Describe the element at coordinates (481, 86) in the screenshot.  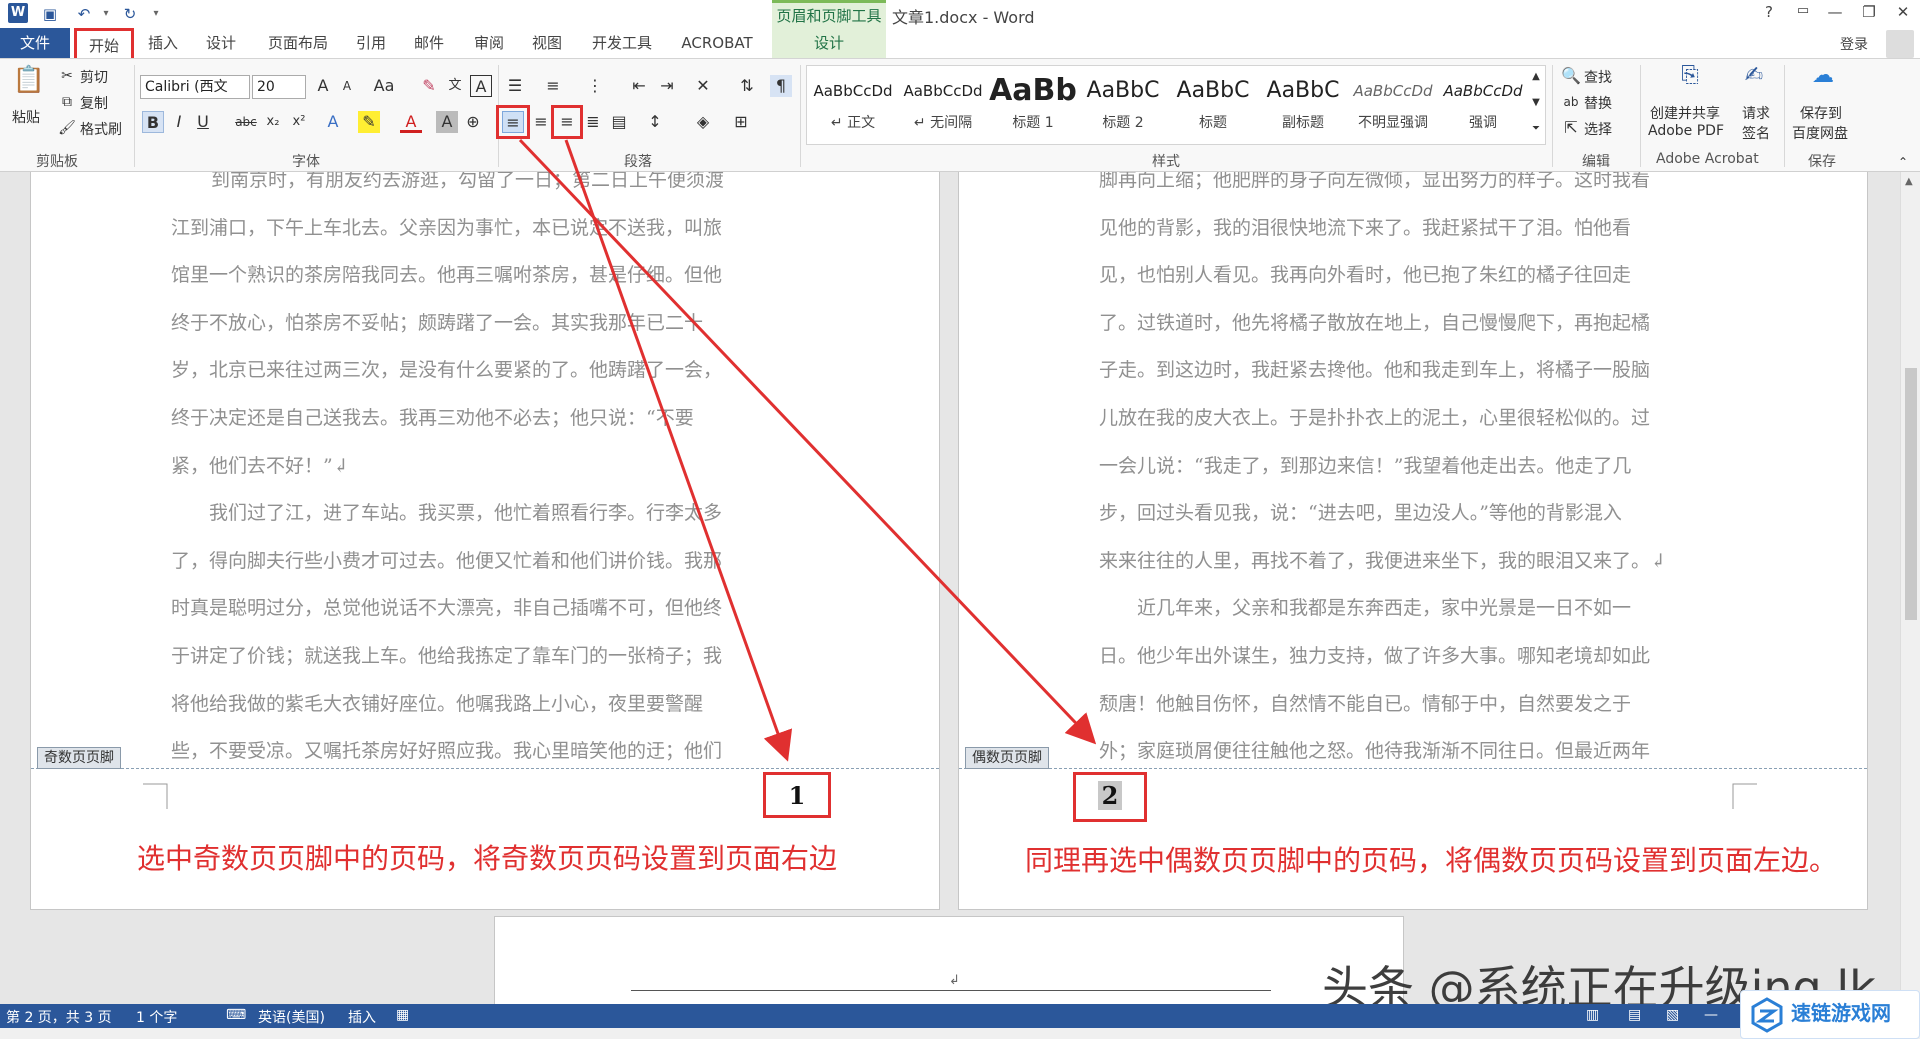
I see `character-border-icon: A` at that location.